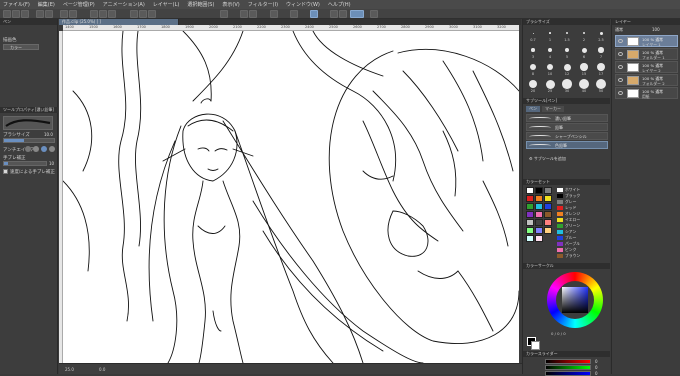 The height and width of the screenshot is (376, 680). What do you see at coordinates (374, 14) in the screenshot?
I see `quick-access-icon` at bounding box center [374, 14].